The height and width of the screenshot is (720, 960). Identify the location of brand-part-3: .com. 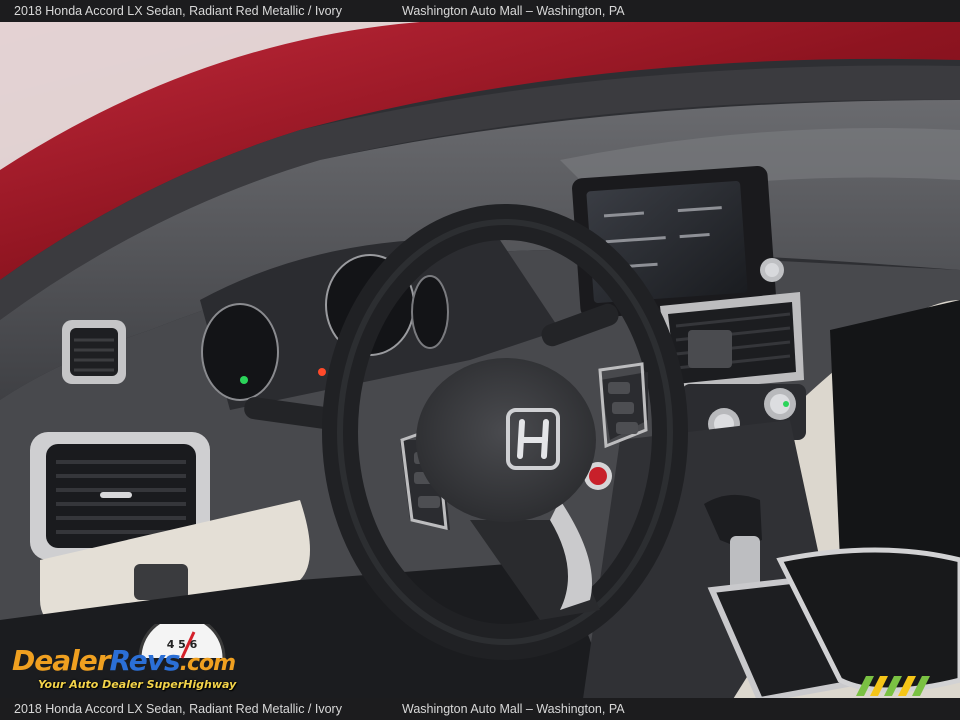
(207, 663).